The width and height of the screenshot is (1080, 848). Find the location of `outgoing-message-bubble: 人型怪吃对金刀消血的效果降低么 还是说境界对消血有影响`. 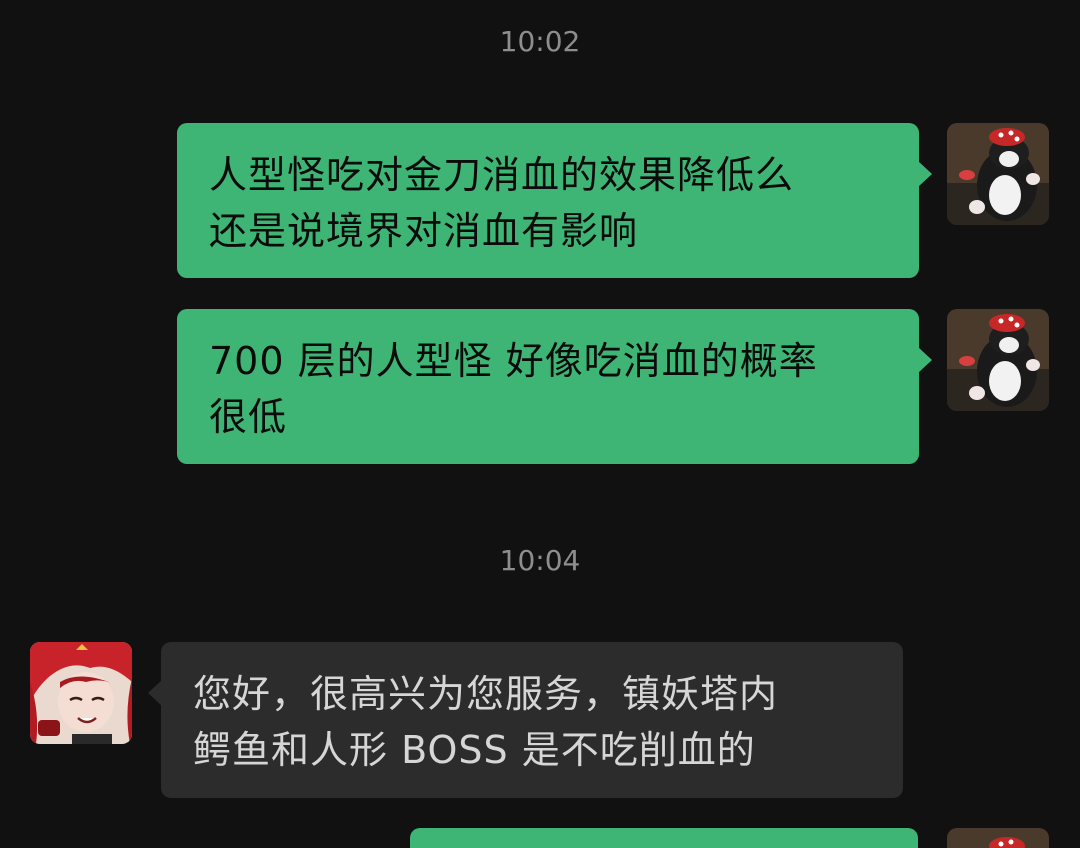

outgoing-message-bubble: 人型怪吃对金刀消血的效果降低么 还是说境界对消血有影响 is located at coordinates (554, 200).